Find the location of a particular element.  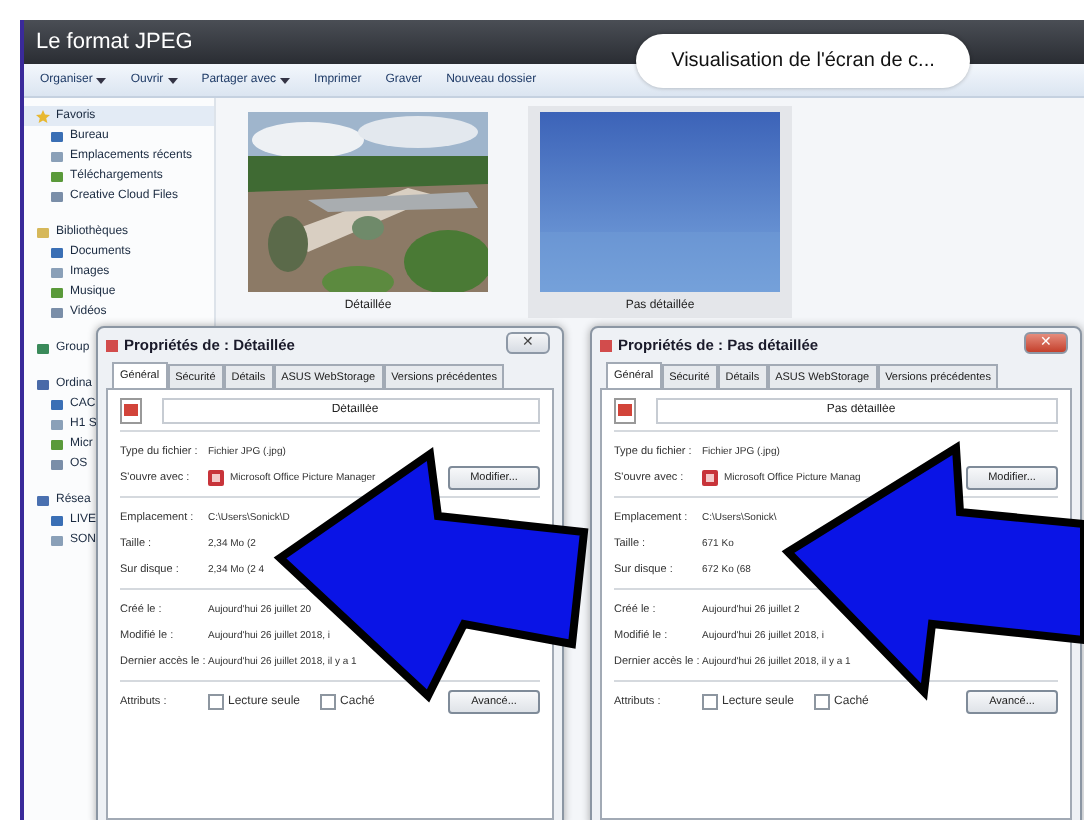

window-title: Le format JPEG is located at coordinates (114, 42).